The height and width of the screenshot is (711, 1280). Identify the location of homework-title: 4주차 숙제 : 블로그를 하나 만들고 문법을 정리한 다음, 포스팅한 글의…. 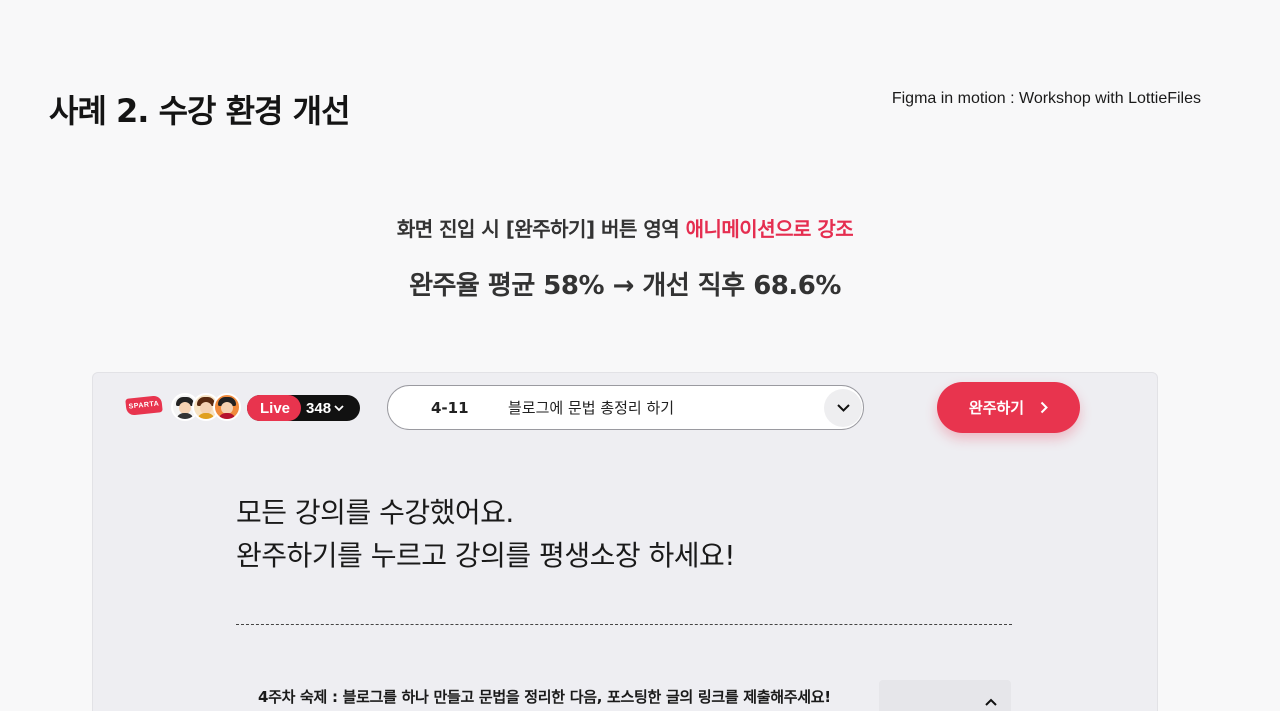
(544, 697).